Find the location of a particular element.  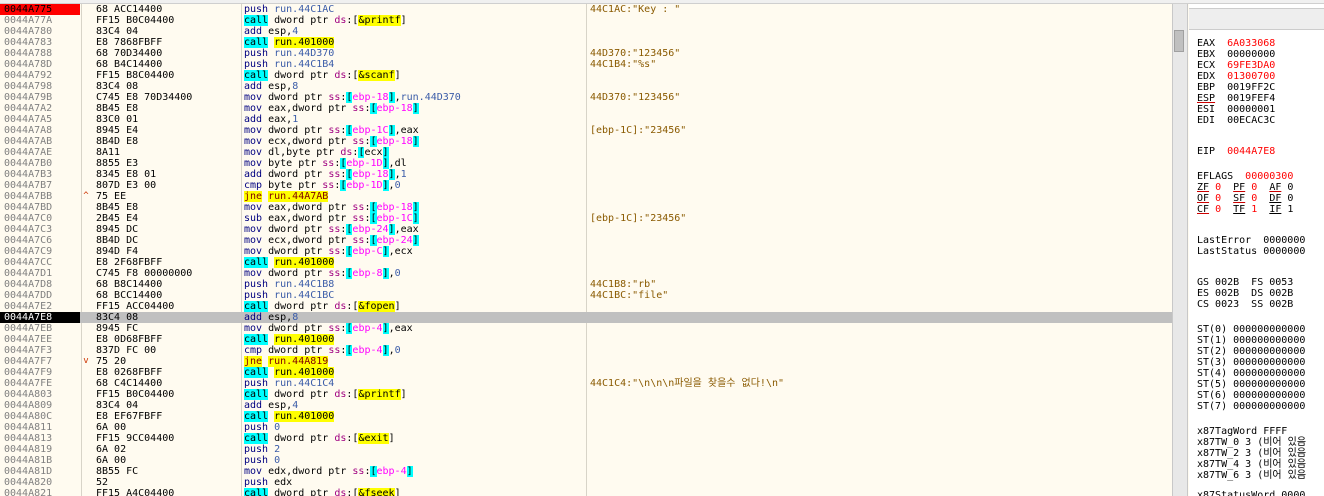

register-value: 0019FEF4 is located at coordinates (1251, 98).